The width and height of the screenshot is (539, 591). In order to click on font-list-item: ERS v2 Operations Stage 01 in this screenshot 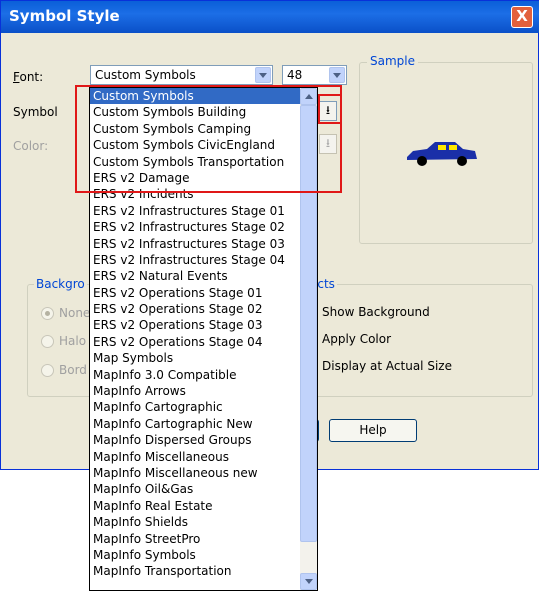, I will do `click(203, 293)`.